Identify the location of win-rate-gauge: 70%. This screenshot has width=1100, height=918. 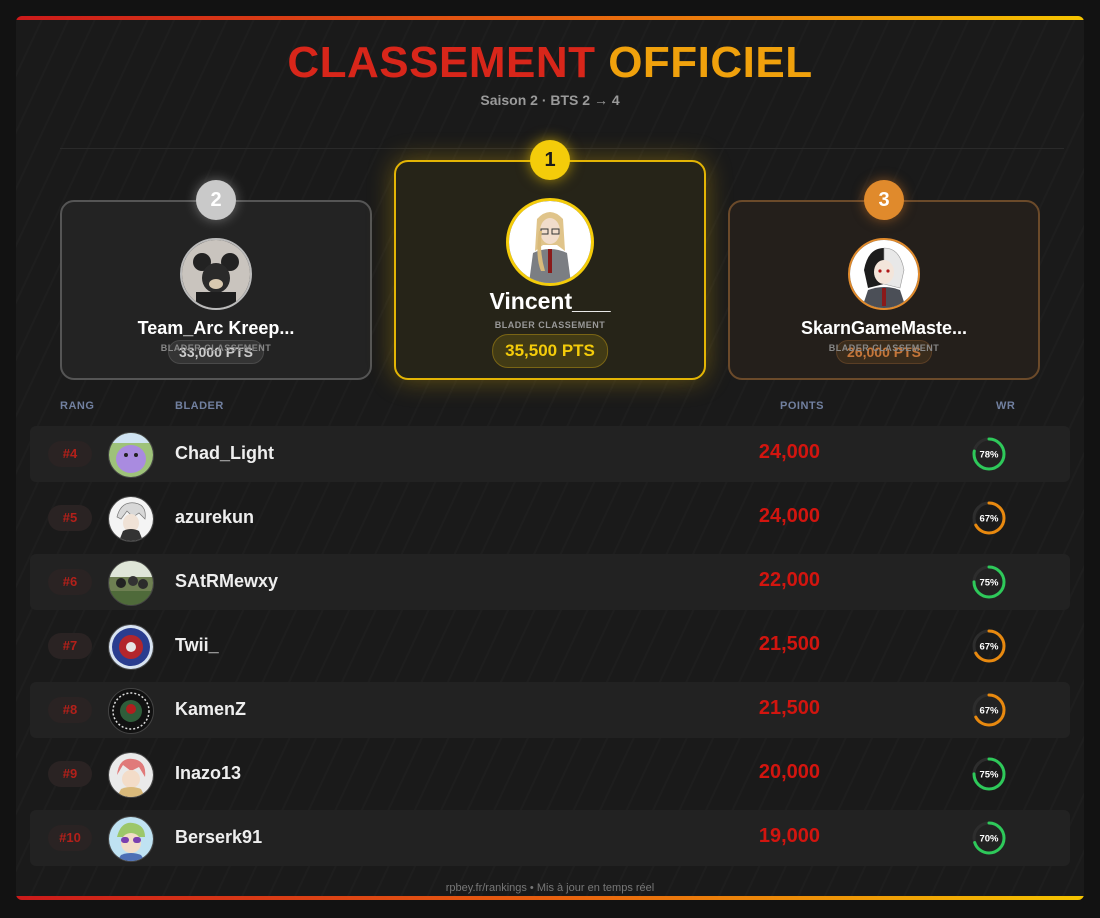
(989, 838).